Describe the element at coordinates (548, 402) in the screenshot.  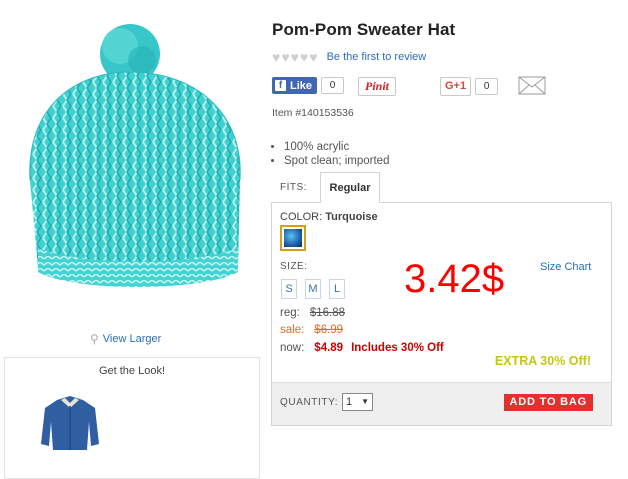
I see `add-to-bag-button: ADD TO BAG` at that location.